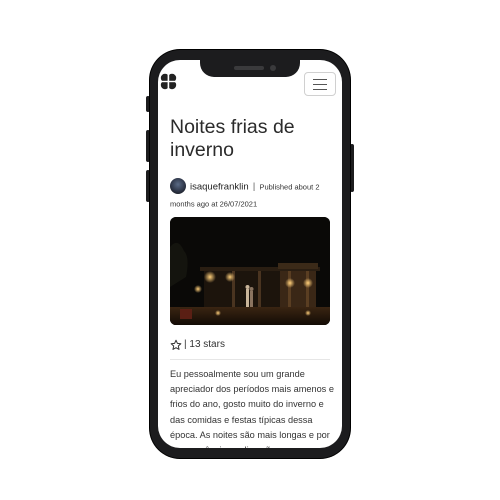 Image resolution: width=500 pixels, height=500 pixels. I want to click on power-button, so click(352, 168).